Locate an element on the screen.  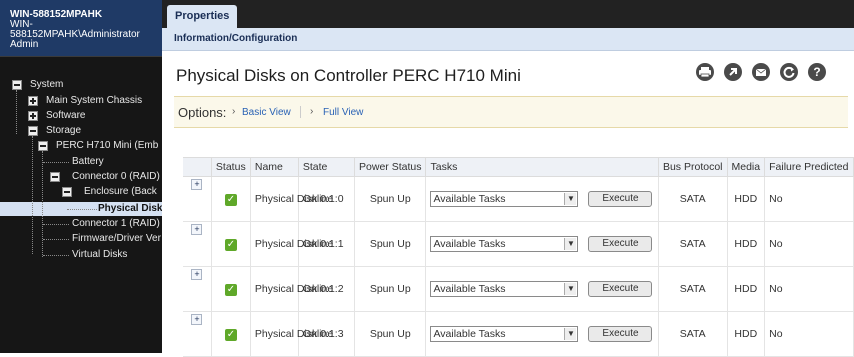
col-failure-predicted: Failure Predicted is located at coordinates (809, 167).